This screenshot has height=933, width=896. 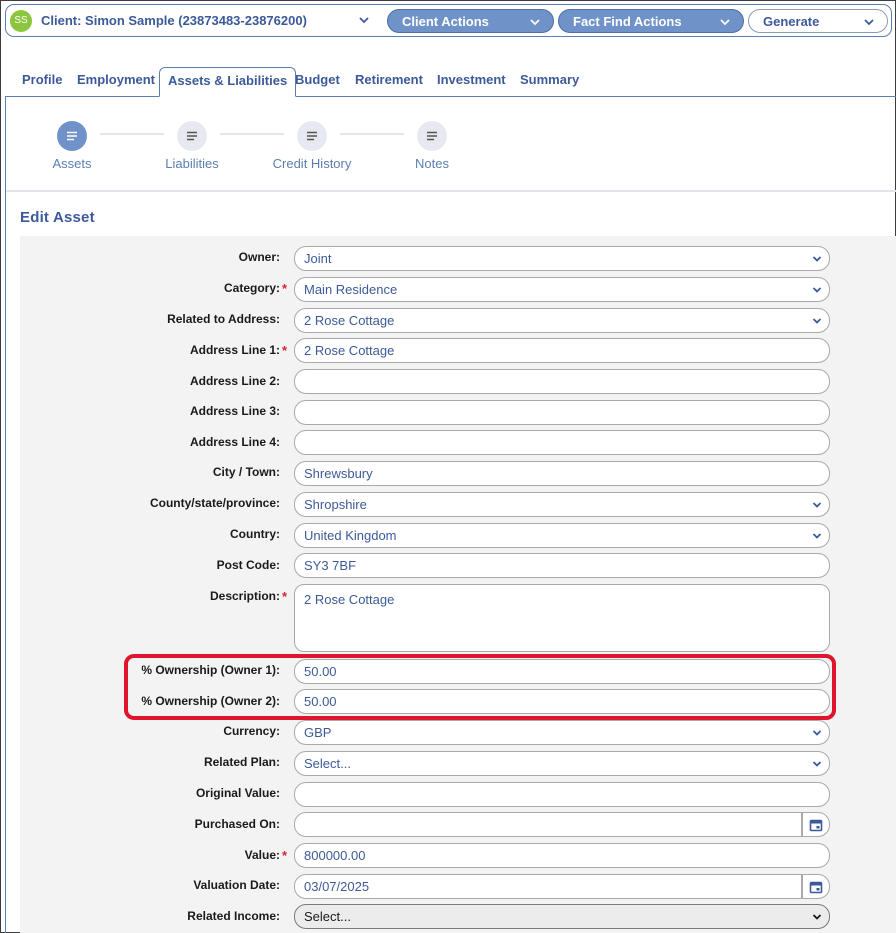 I want to click on form-title: Edit Asset, so click(x=57, y=217).